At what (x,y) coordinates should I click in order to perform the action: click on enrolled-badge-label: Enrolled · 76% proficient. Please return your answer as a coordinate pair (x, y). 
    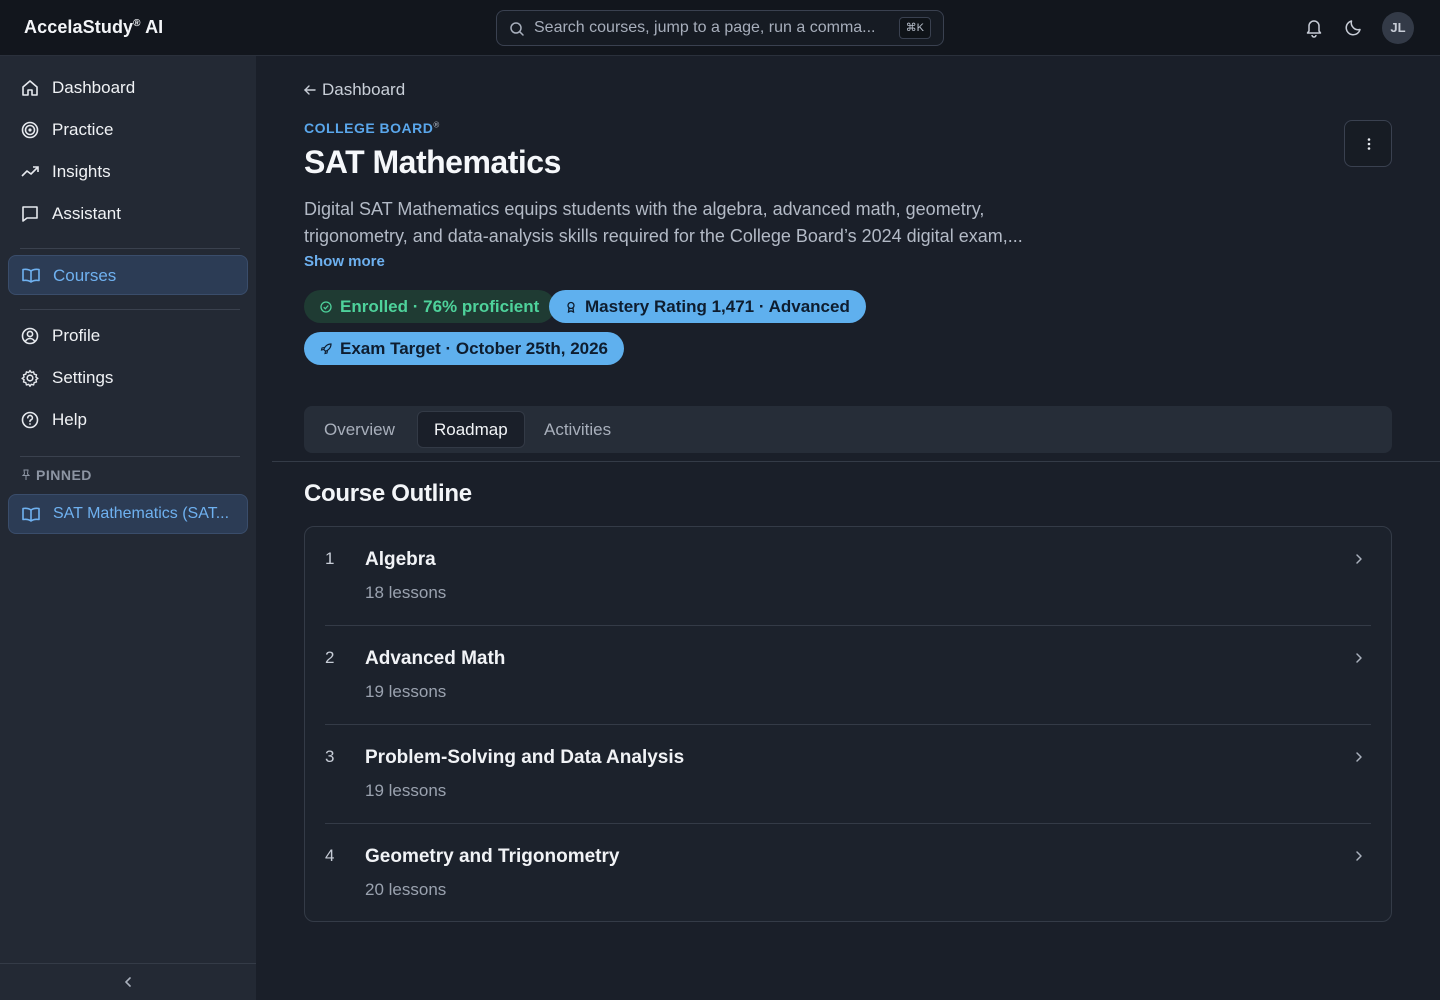
    Looking at the image, I should click on (440, 306).